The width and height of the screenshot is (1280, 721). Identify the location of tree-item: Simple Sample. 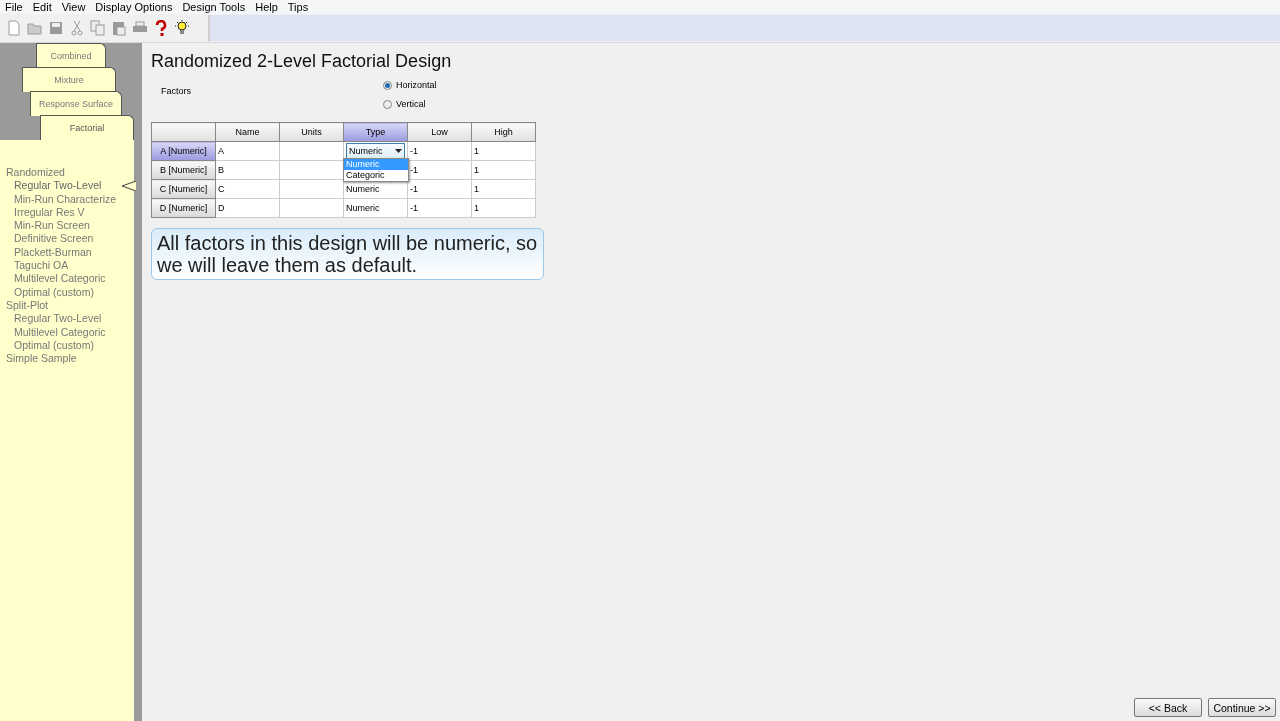
(70, 359).